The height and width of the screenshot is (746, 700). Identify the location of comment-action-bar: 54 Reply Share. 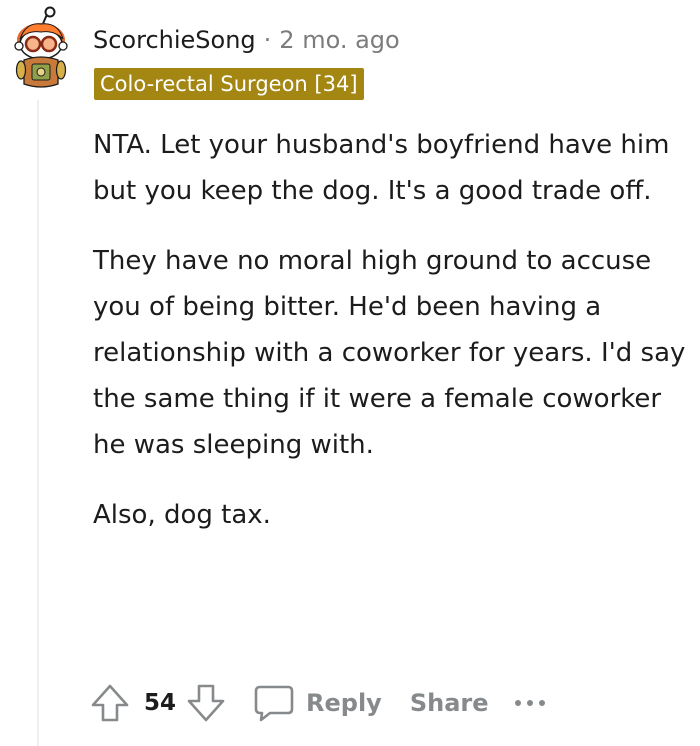
(317, 703).